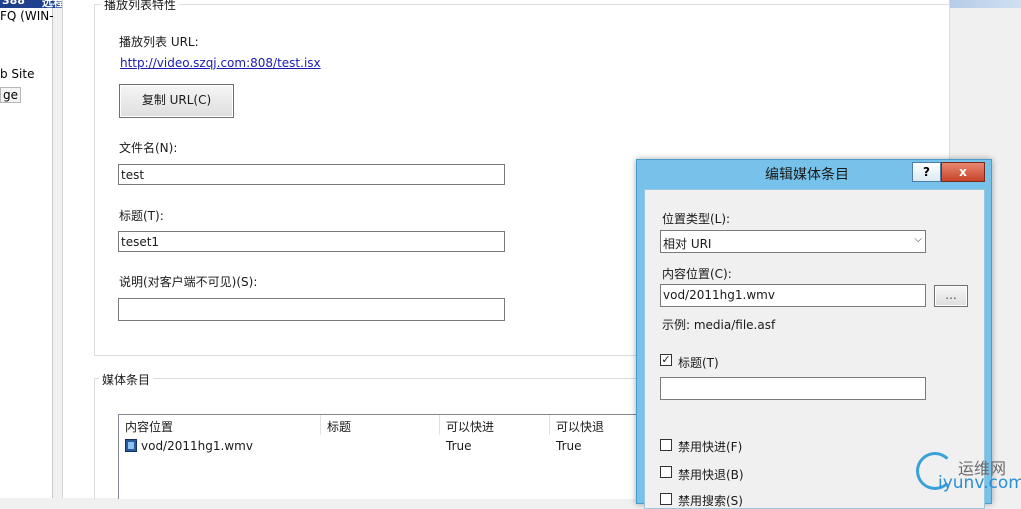  What do you see at coordinates (696, 219) in the screenshot?
I see `location-type-label: 位置类型(L):` at bounding box center [696, 219].